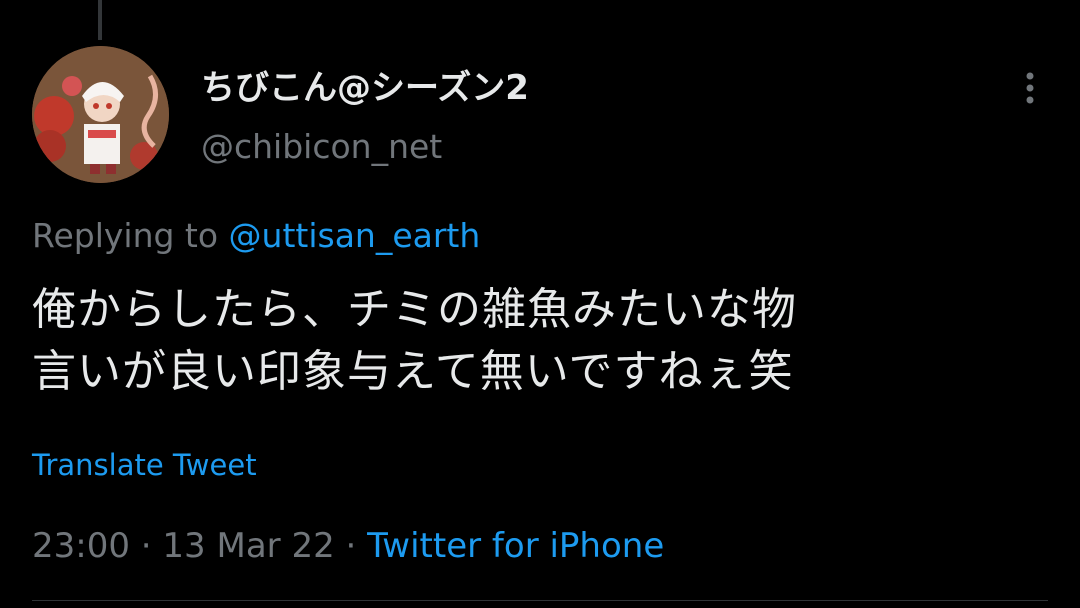 The image size is (1080, 608). I want to click on author-handle: @chibicon_net, so click(321, 147).